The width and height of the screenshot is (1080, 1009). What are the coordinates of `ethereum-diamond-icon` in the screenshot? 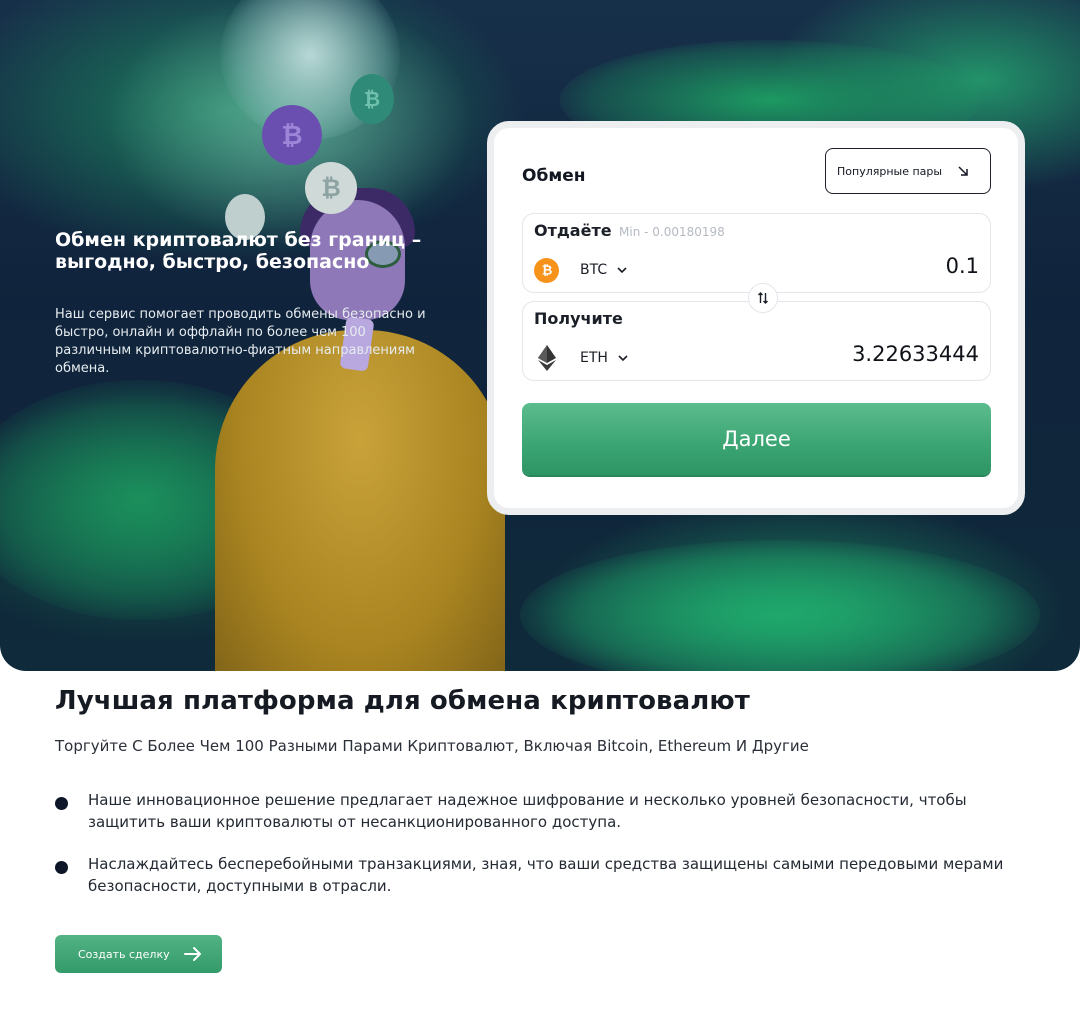 It's located at (546, 358).